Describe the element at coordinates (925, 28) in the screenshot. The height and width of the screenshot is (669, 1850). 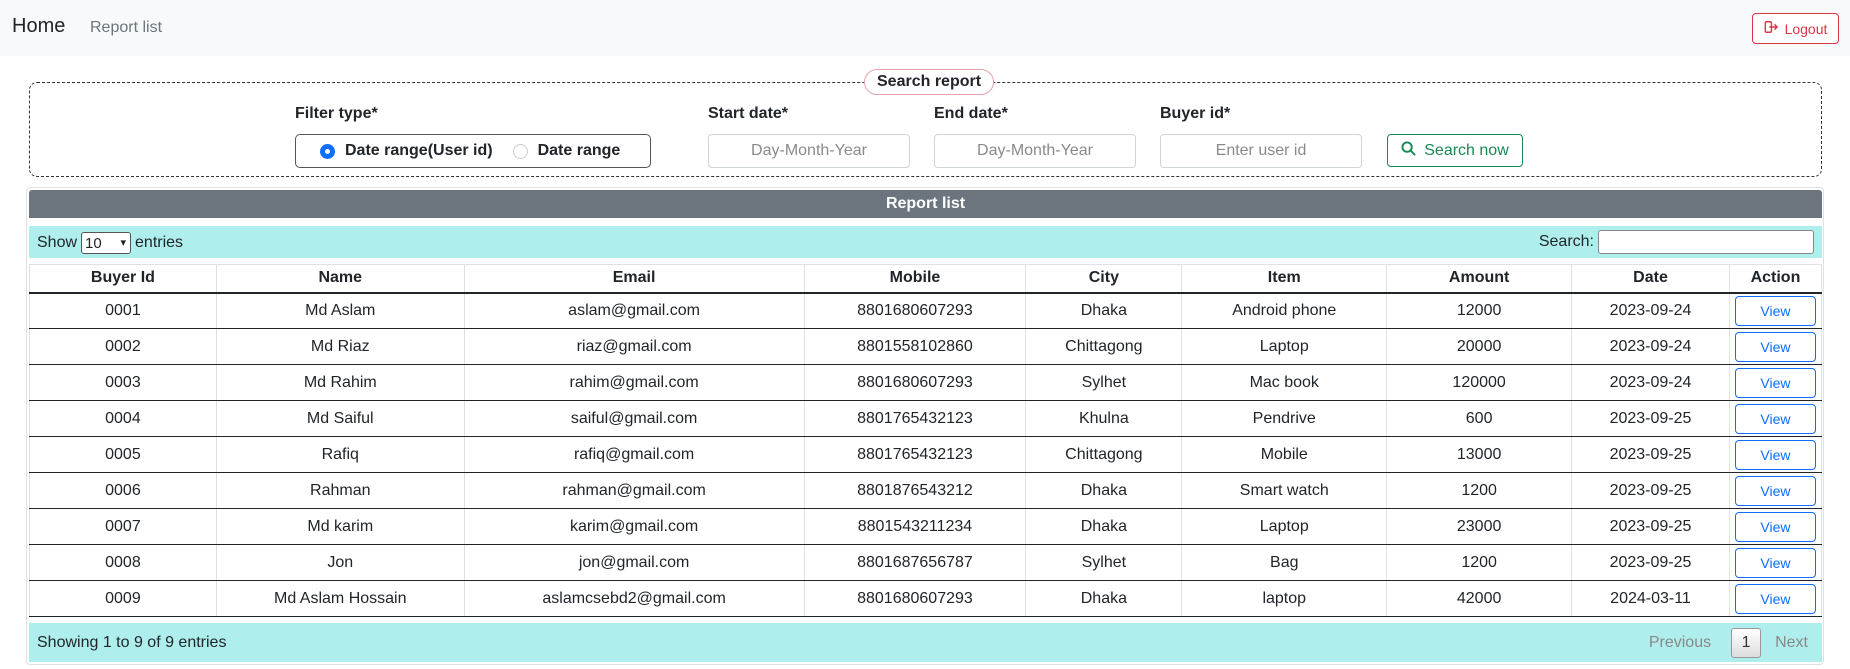
I see `navbar: Home Report list Logout` at that location.